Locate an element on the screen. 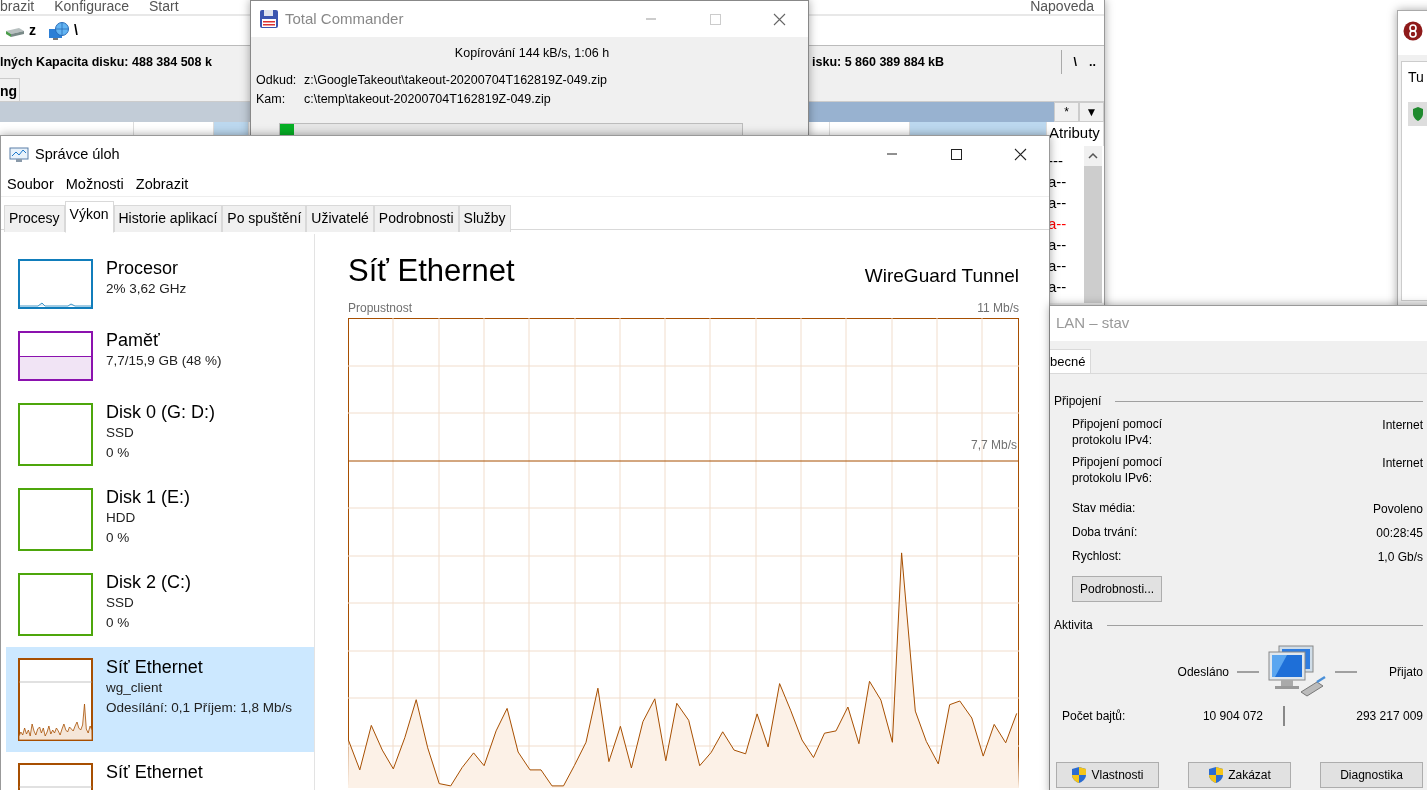 The width and height of the screenshot is (1427, 790). panel-tab: ng is located at coordinates (10, 90).